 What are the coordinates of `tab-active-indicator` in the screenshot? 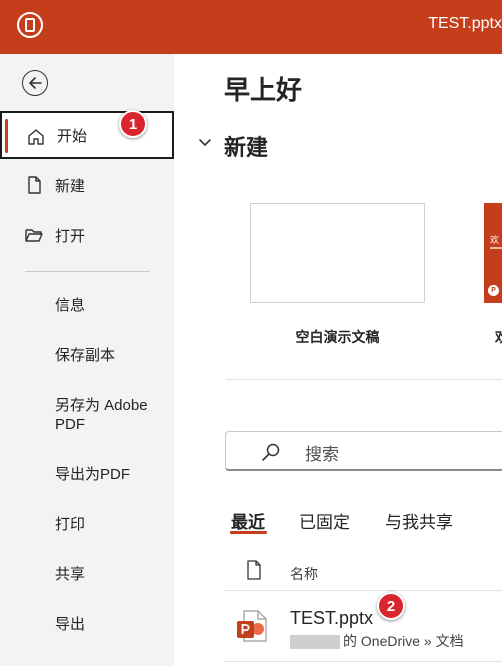 It's located at (248, 532).